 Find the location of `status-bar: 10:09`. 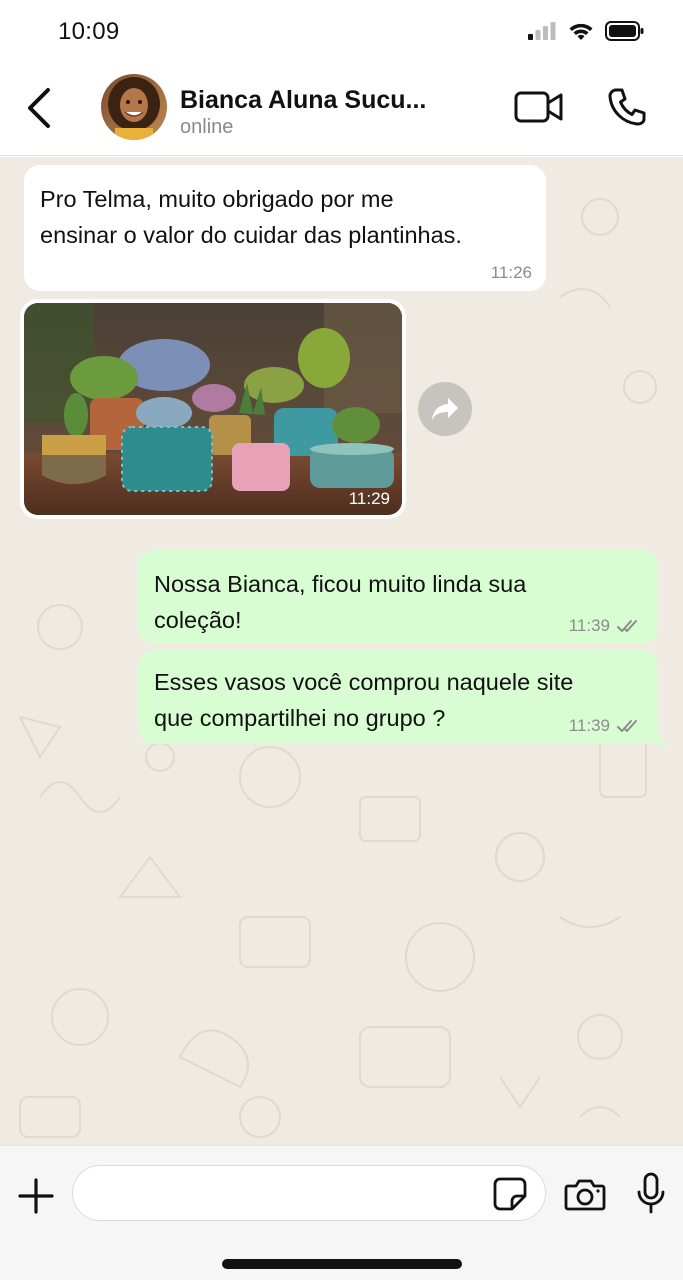

status-bar: 10:09 is located at coordinates (341, 32).